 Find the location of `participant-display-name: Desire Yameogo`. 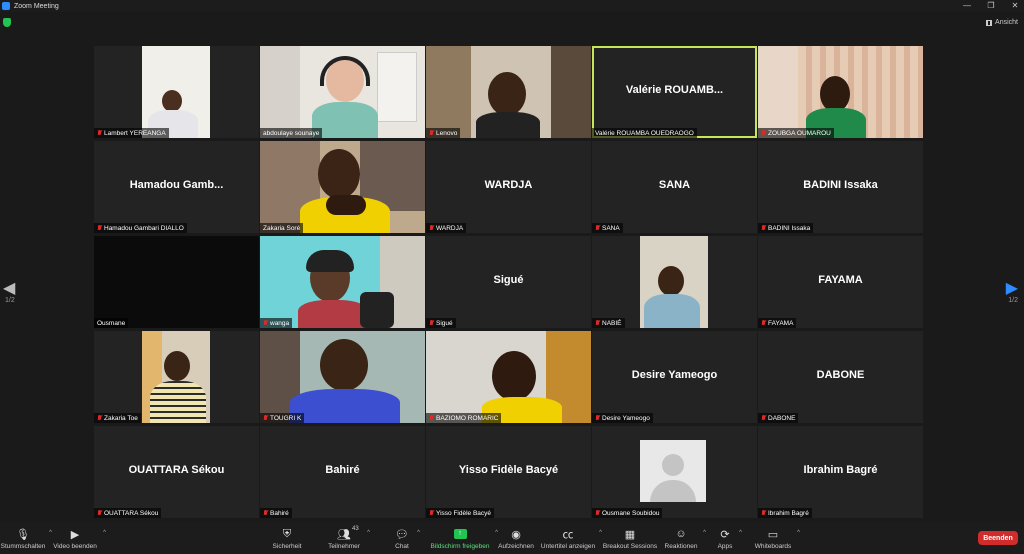

participant-display-name: Desire Yameogo is located at coordinates (674, 375).